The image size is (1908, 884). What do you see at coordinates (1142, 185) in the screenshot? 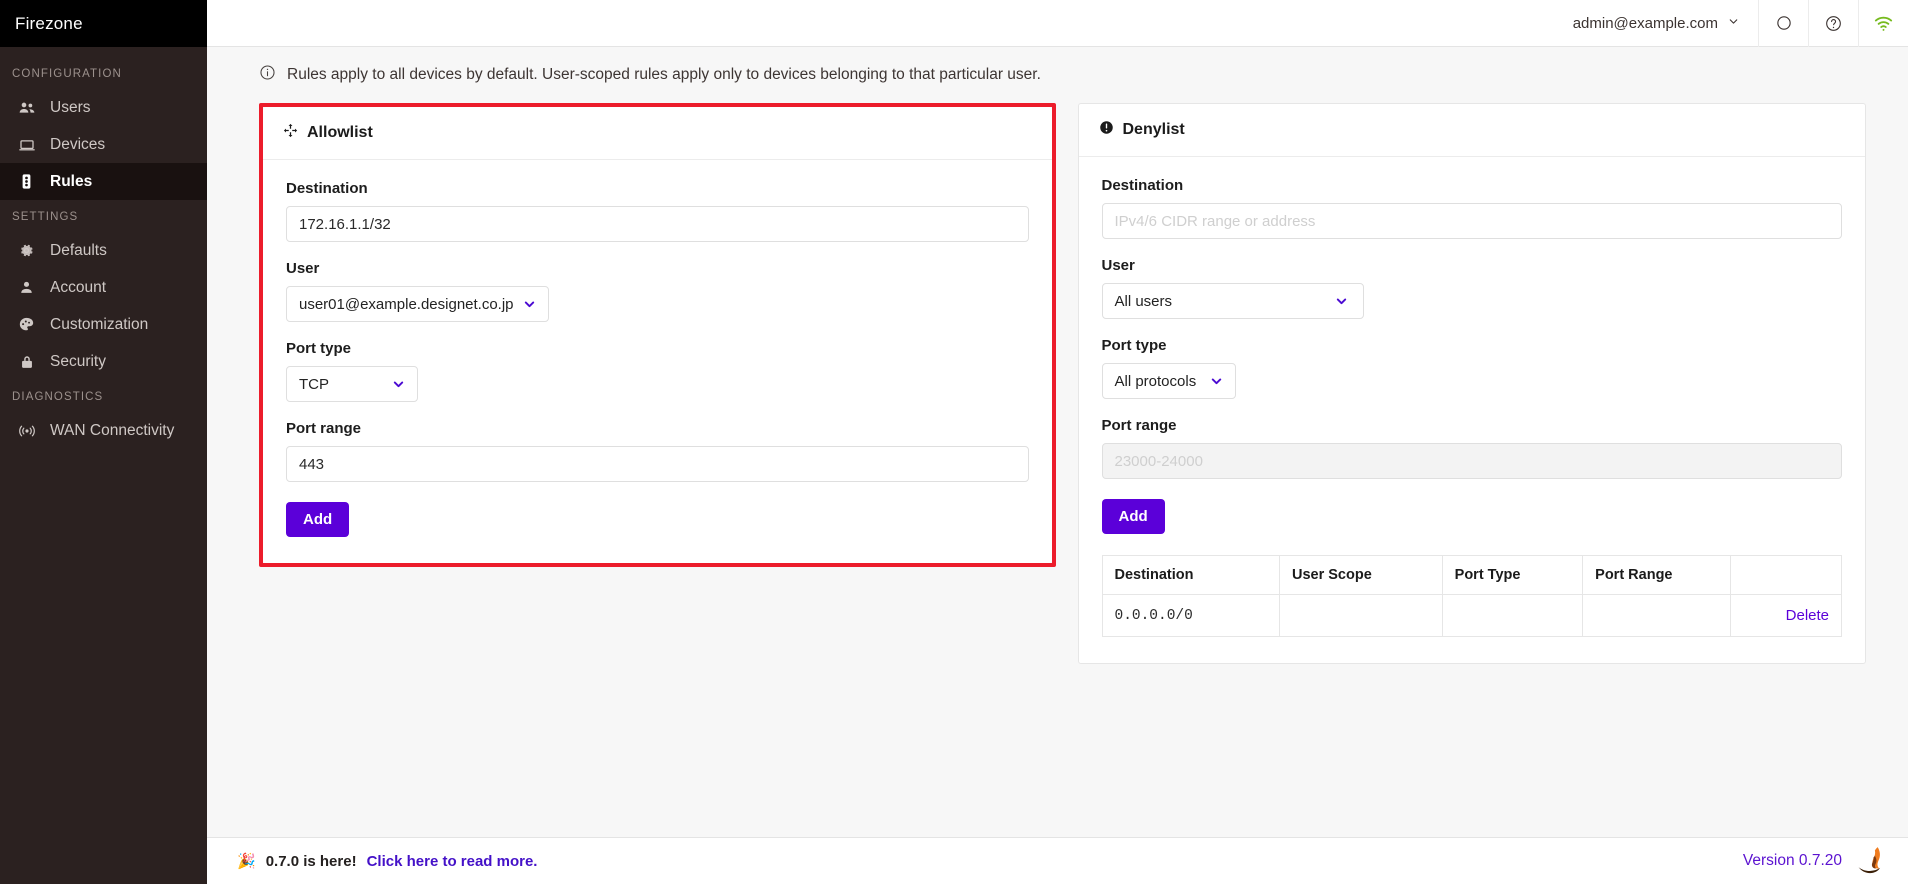
I see `denylist-destination-label: Destination` at bounding box center [1142, 185].